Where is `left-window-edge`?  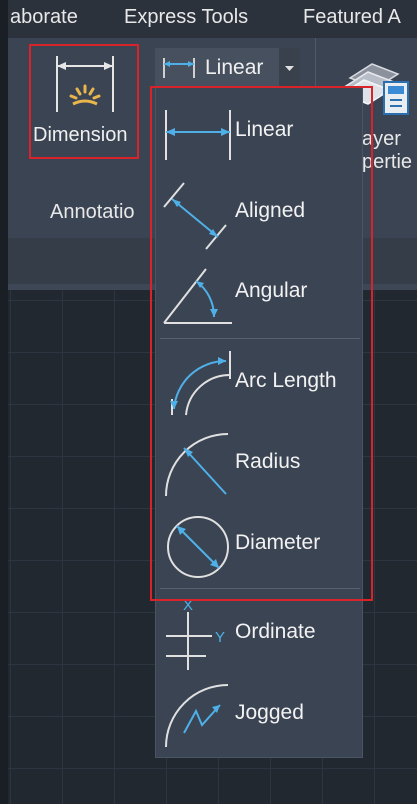
left-window-edge is located at coordinates (4, 402).